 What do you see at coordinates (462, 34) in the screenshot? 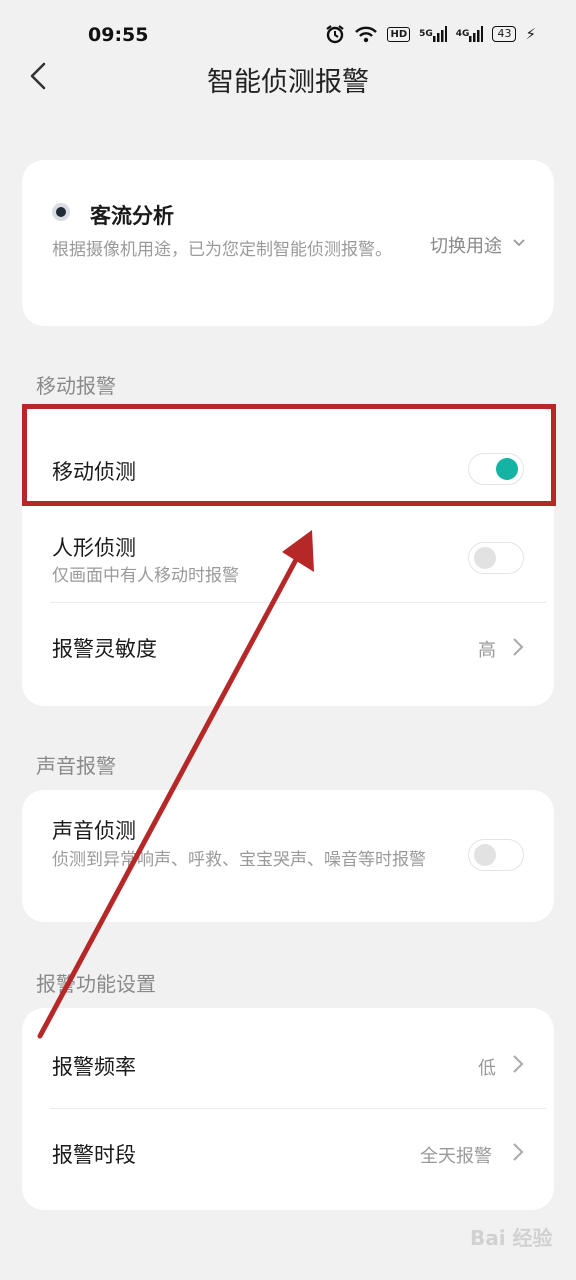
I see `signal-4g-label: 4G` at bounding box center [462, 34].